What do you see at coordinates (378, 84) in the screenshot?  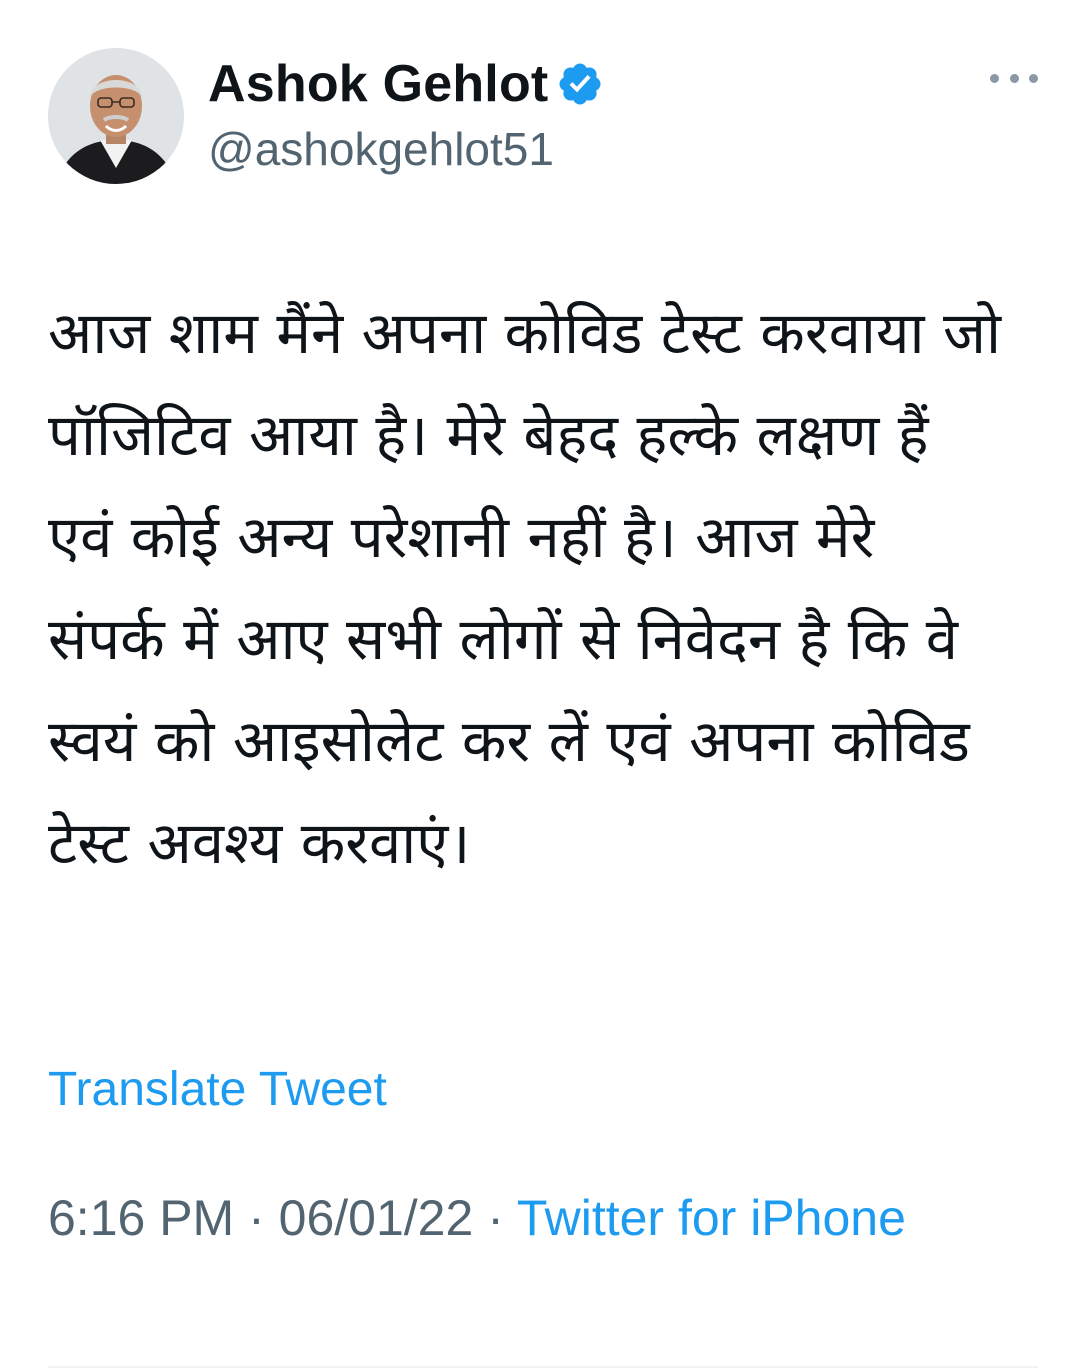 I see `author-display-name: Ashok Gehlot` at bounding box center [378, 84].